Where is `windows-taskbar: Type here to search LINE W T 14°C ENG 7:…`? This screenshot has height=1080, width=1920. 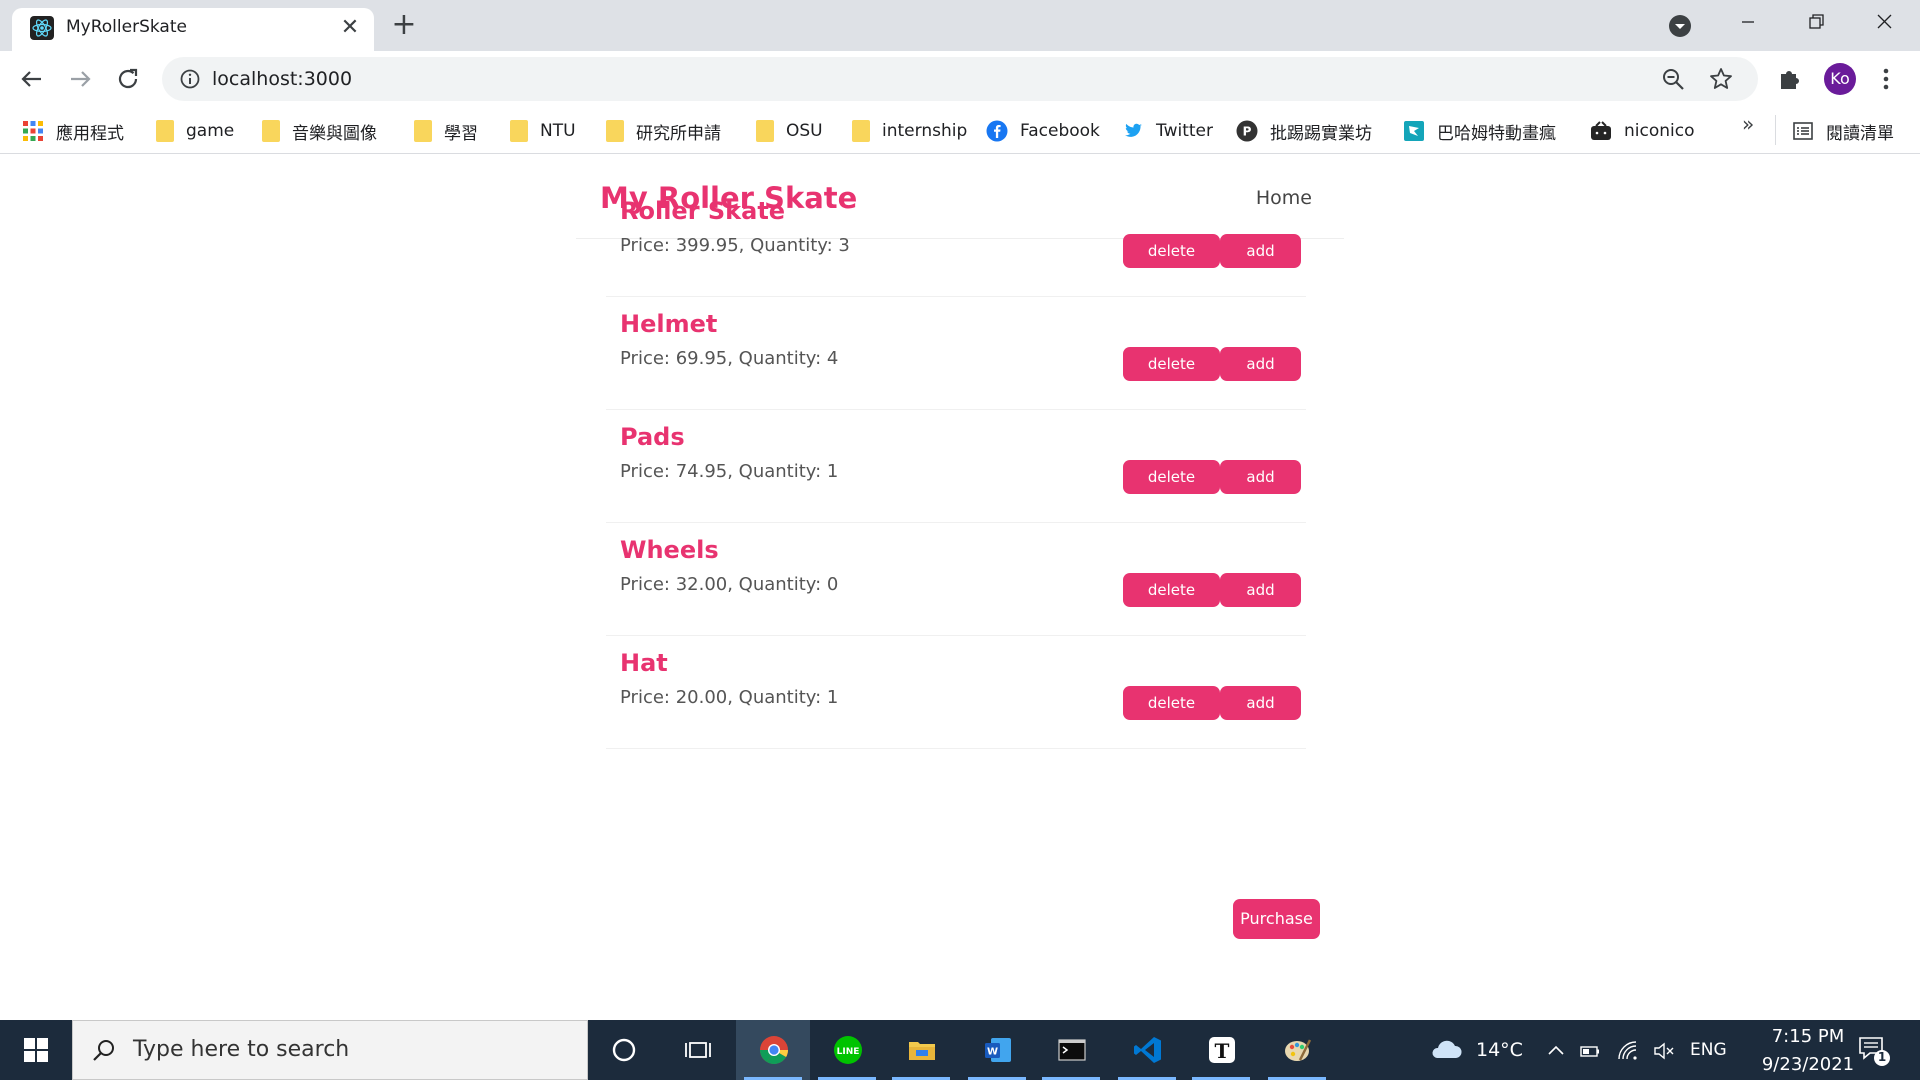
windows-taskbar: Type here to search LINE W T 14°C ENG 7:… is located at coordinates (960, 1050).